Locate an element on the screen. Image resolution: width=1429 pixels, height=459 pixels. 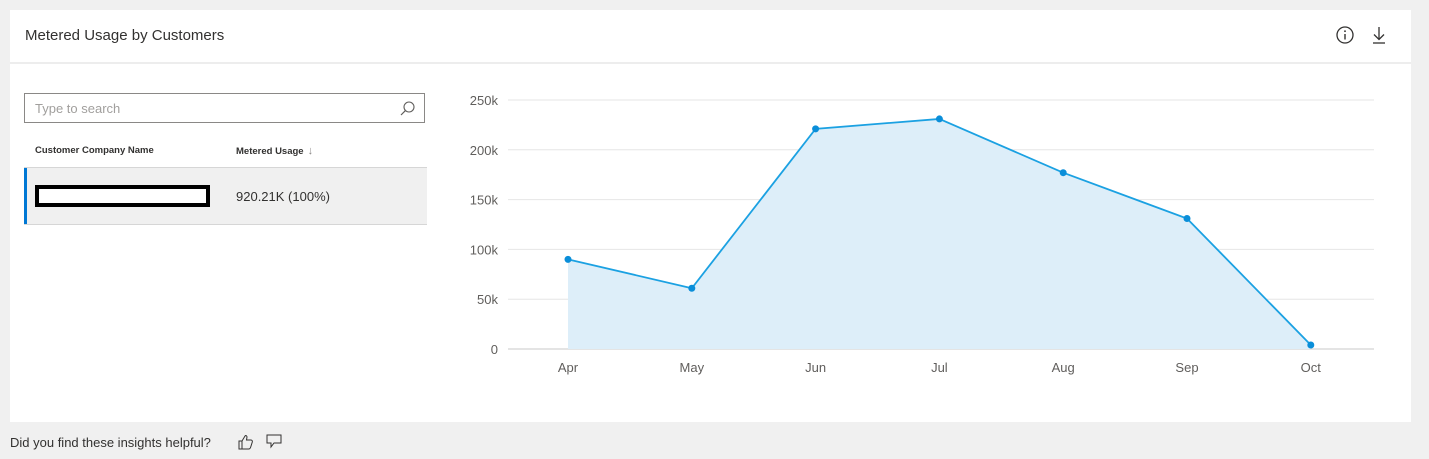
y-tick-label: 50k is located at coordinates (487, 299).